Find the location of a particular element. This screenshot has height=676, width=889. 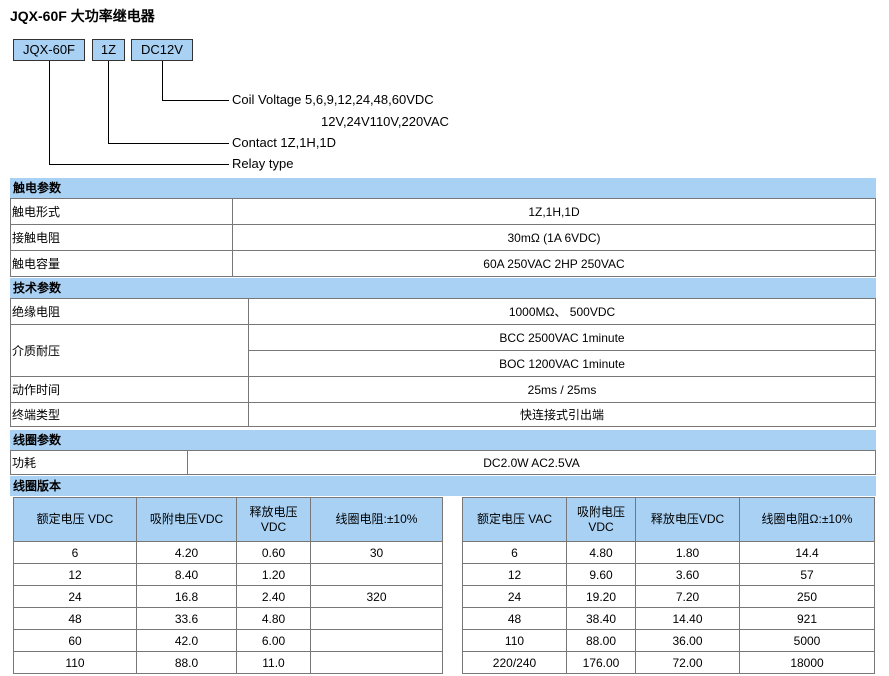

table-cell: 18000 is located at coordinates (807, 662).